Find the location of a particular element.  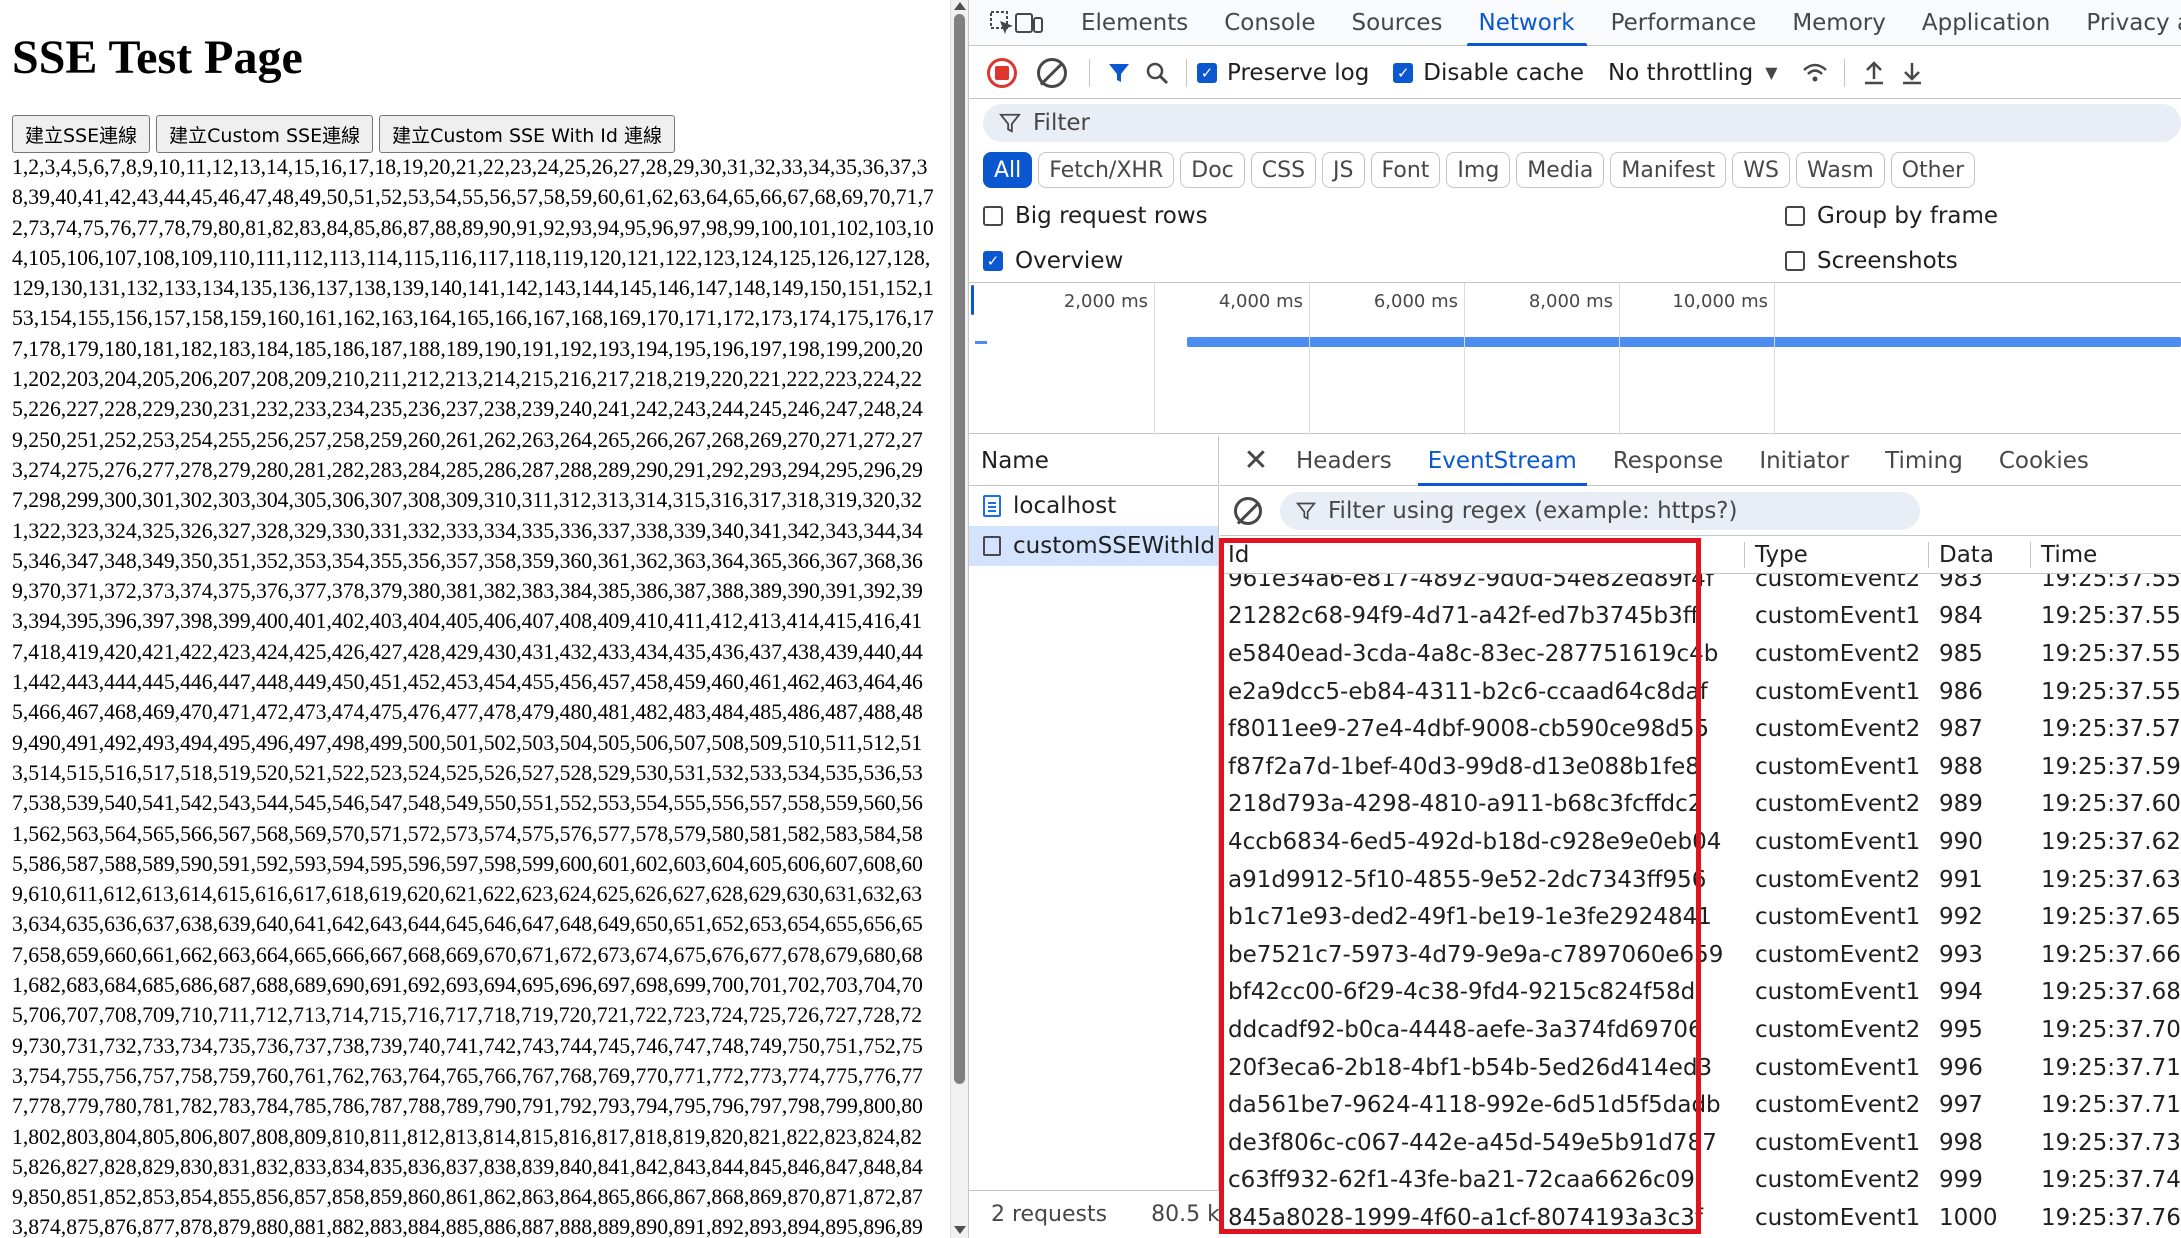

tab-privacy: Privacy ar is located at coordinates (2124, 23).